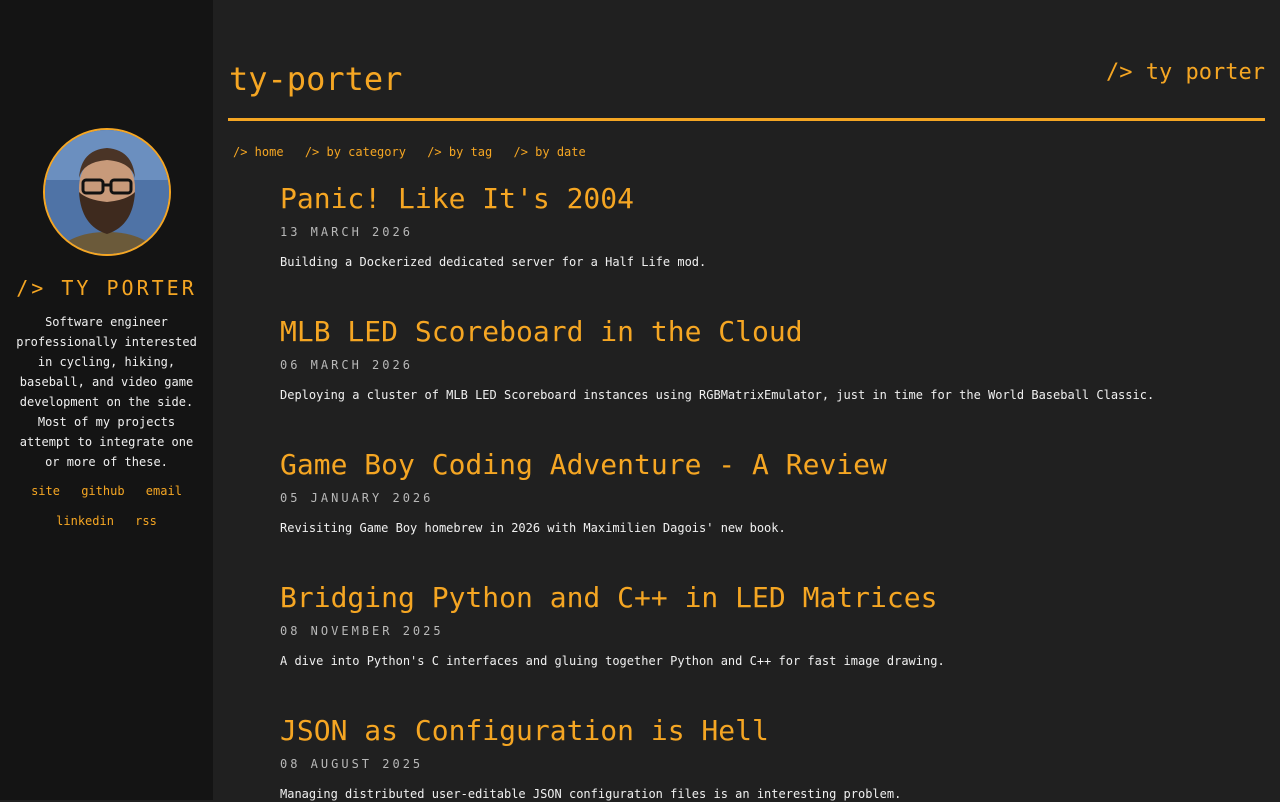 This screenshot has height=802, width=1280. What do you see at coordinates (106, 288) in the screenshot?
I see `sidebar-name: /> TY PORTER` at bounding box center [106, 288].